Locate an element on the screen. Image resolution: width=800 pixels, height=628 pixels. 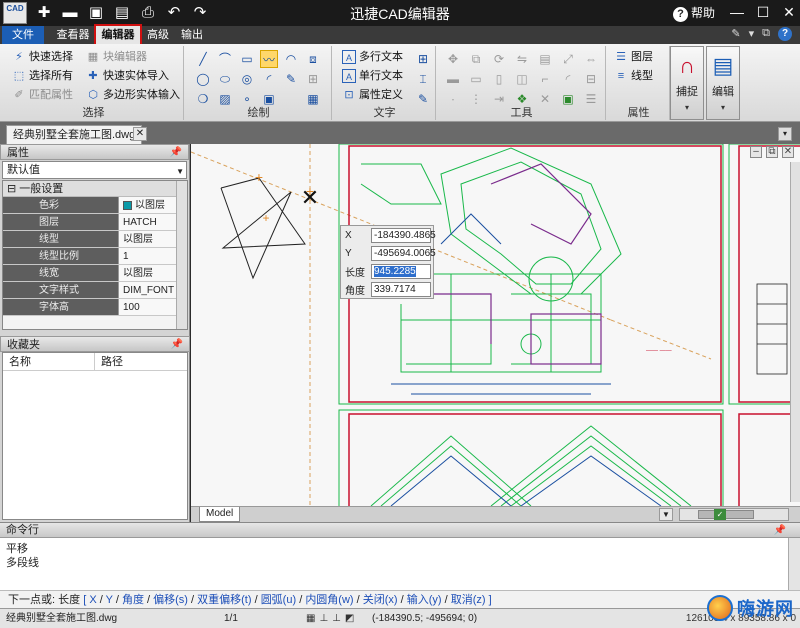
prop-row: 线型比例 1 is located at coordinates (95, 256).